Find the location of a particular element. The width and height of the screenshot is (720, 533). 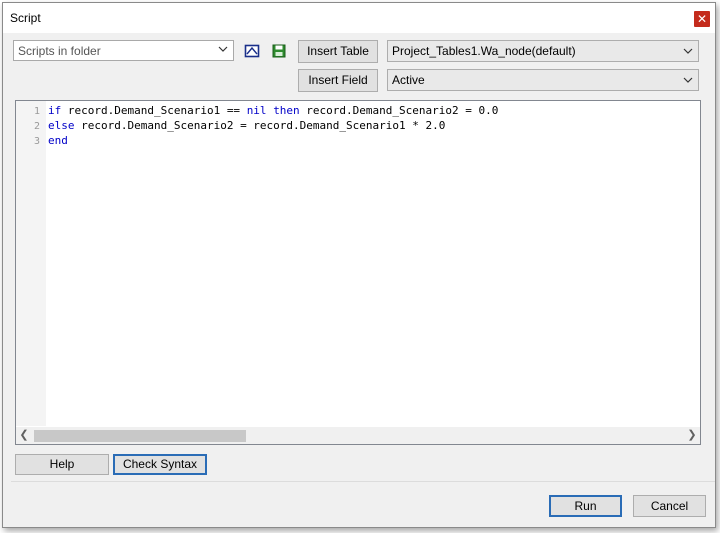

keyword: end is located at coordinates (58, 140).